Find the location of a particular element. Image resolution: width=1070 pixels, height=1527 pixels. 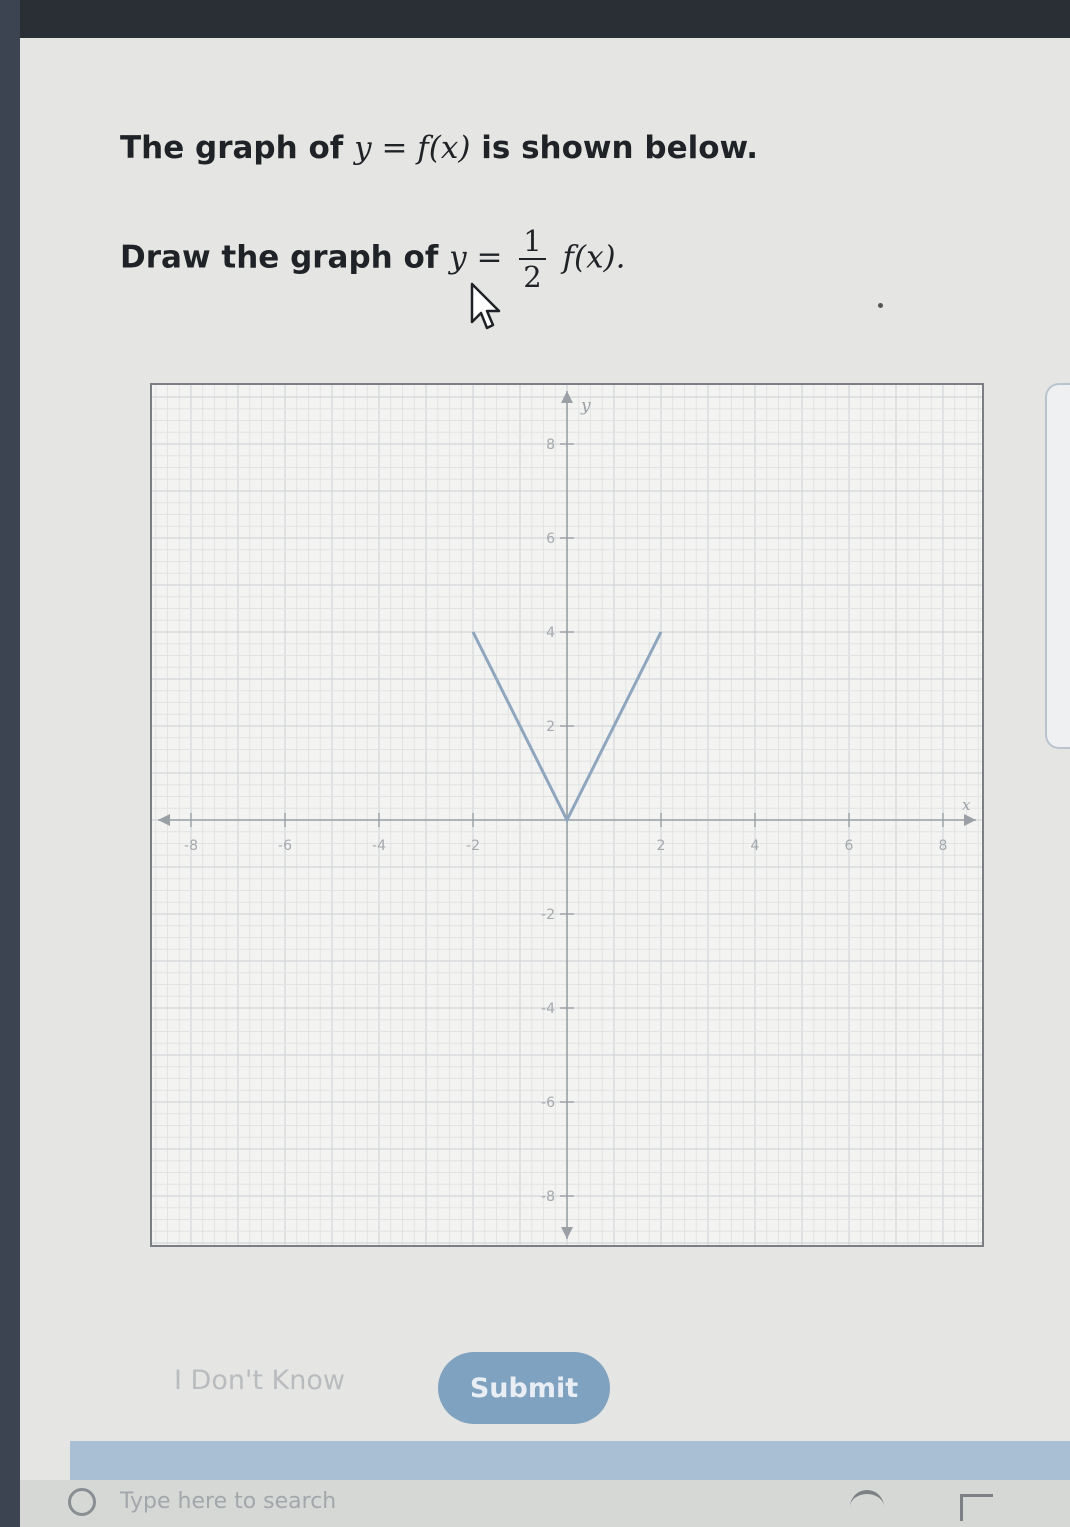

x-tick-label: 6 is located at coordinates (849, 846).